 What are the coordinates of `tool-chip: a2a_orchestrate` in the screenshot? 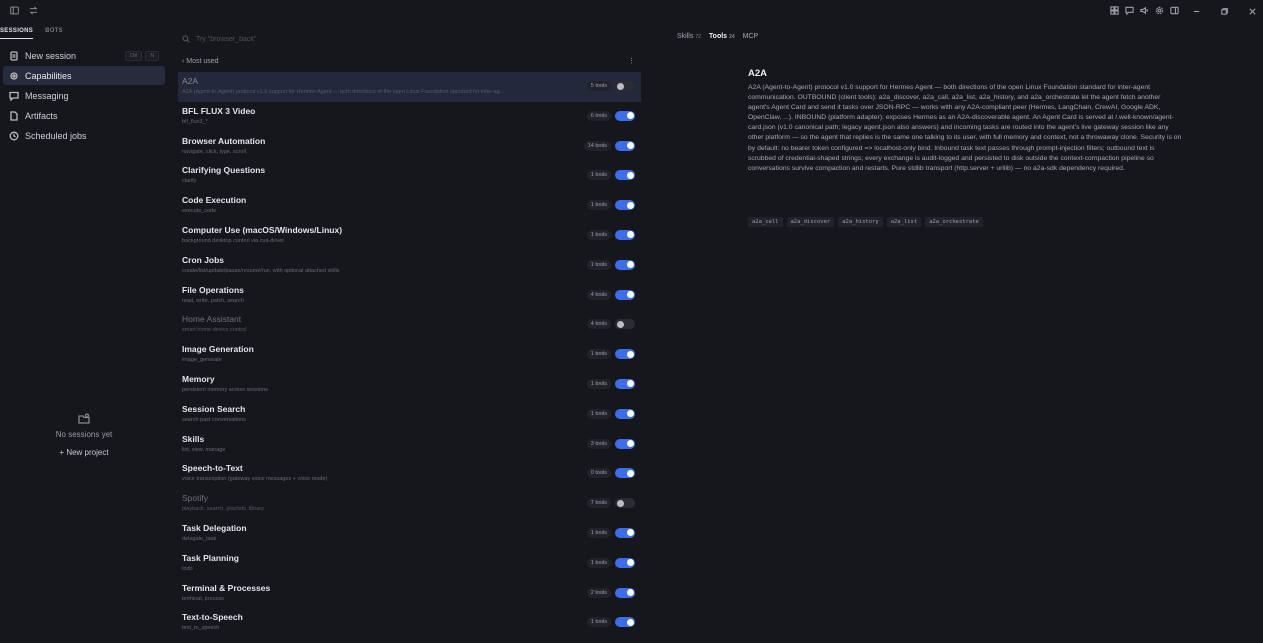 It's located at (954, 222).